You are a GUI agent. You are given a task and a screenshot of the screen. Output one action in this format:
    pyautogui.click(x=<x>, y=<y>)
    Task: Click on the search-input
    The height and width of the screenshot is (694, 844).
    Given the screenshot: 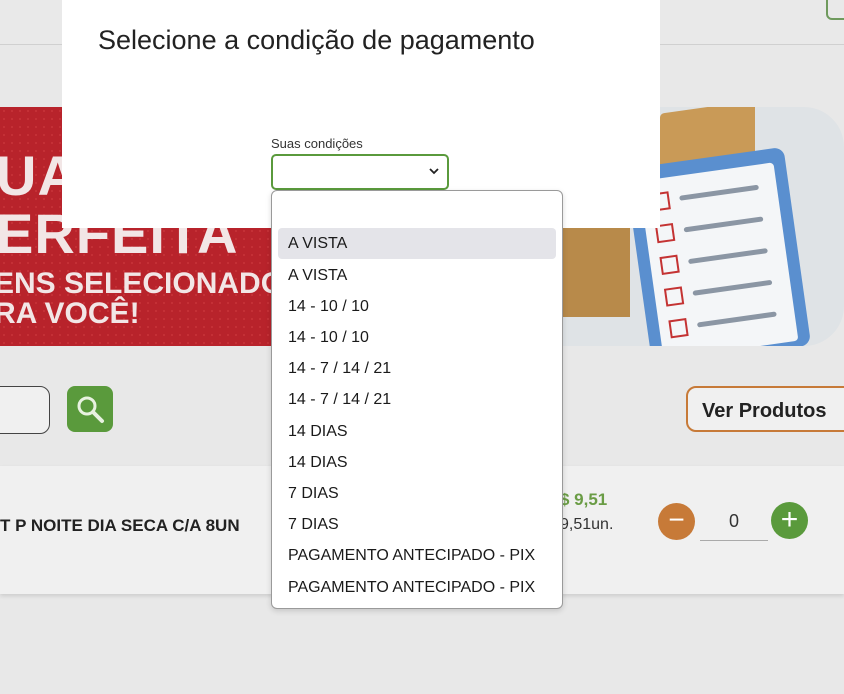 What is the action you would take?
    pyautogui.click(x=25, y=410)
    